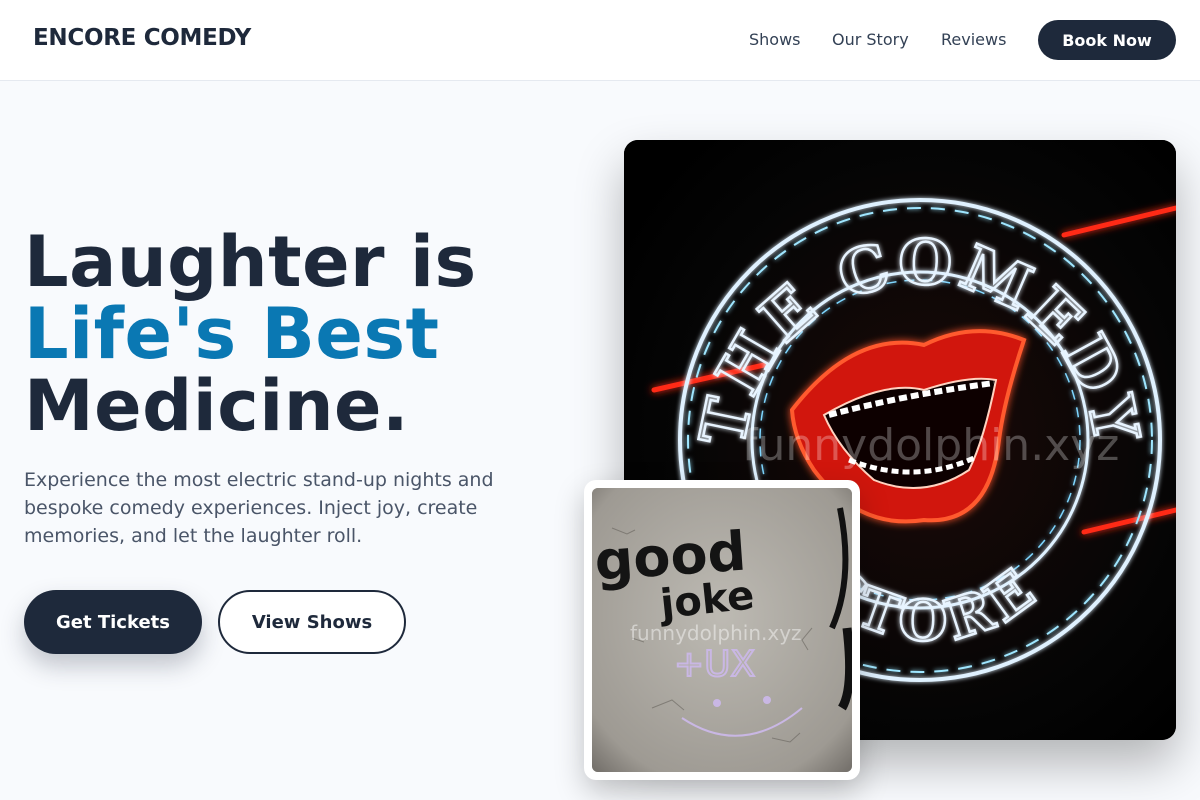  I want to click on graffiti-wall-icon: good joke +UX funnydolphin.xyz, so click(722, 630).